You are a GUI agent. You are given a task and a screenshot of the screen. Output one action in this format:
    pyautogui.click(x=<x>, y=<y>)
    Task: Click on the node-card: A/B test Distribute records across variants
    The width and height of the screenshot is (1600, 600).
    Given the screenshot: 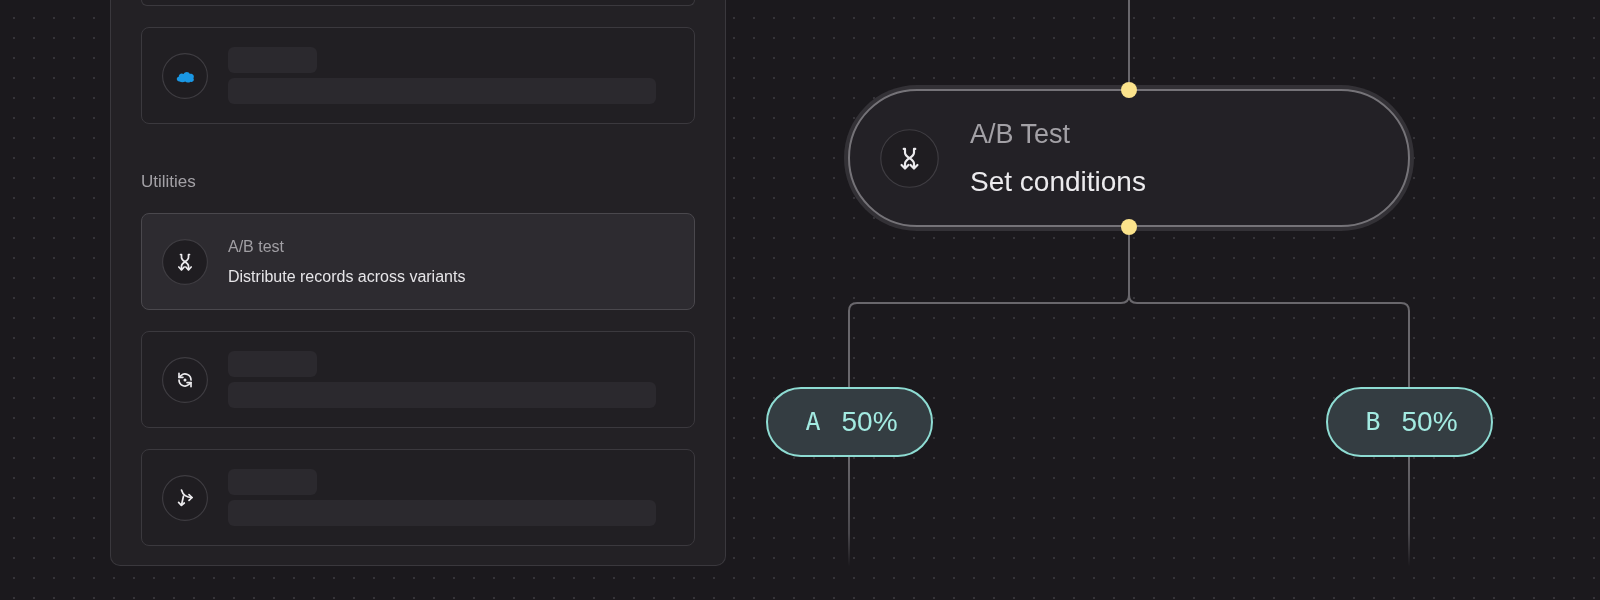 What is the action you would take?
    pyautogui.click(x=418, y=261)
    